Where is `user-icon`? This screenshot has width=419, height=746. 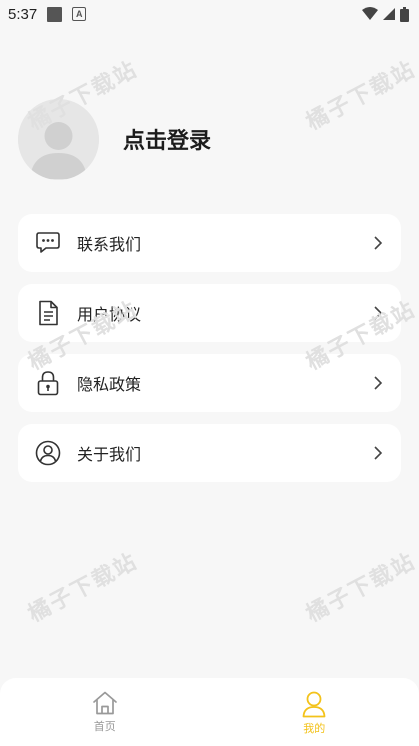 user-icon is located at coordinates (314, 704).